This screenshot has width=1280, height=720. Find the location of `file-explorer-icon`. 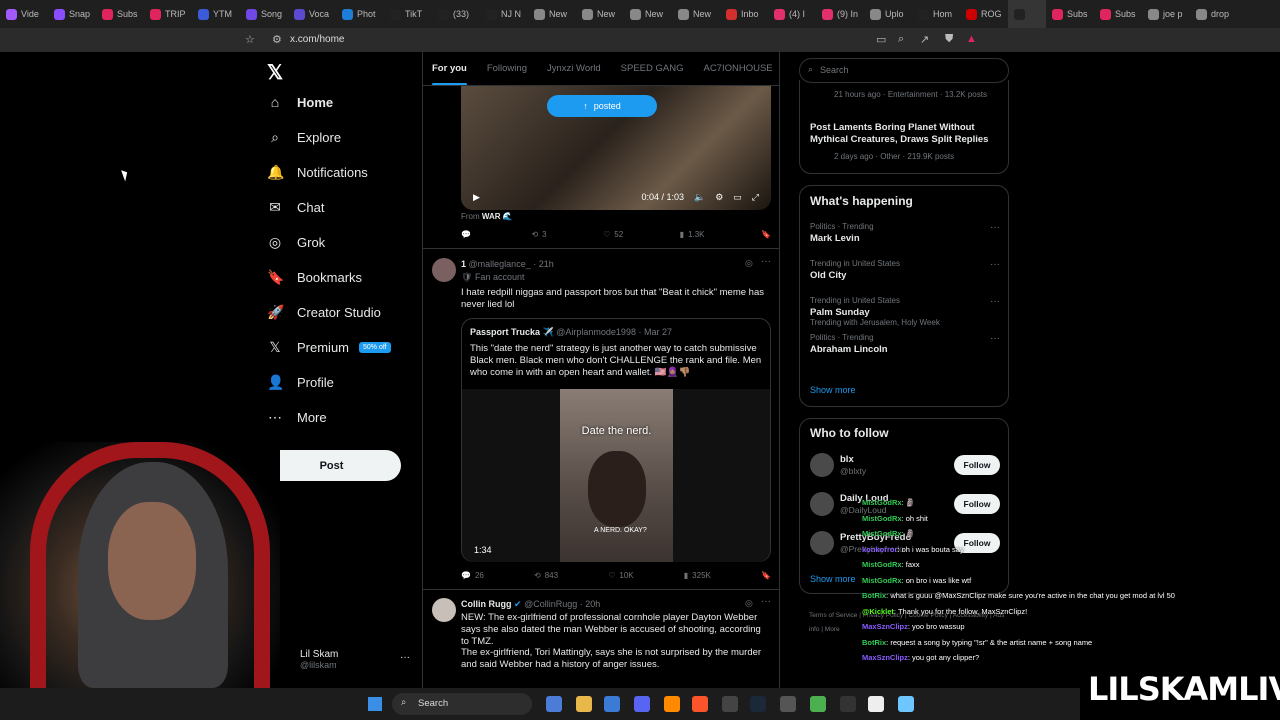

file-explorer-icon is located at coordinates (584, 704).